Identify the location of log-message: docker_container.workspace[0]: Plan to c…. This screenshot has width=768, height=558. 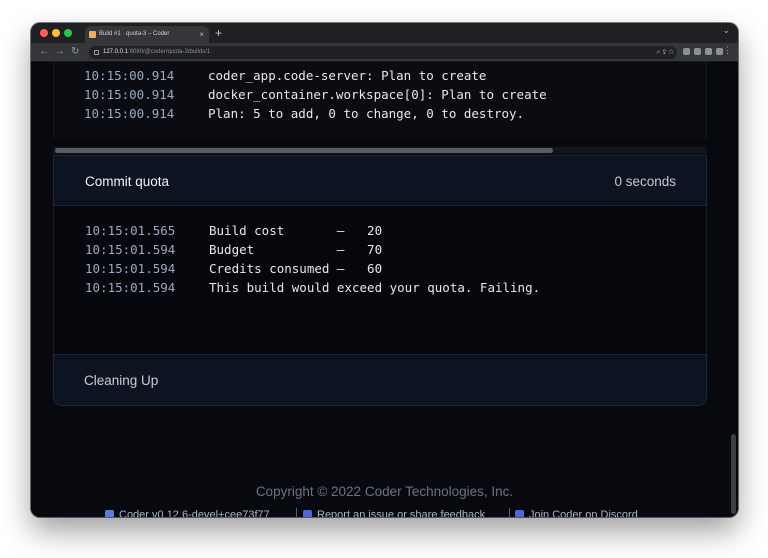
(377, 94).